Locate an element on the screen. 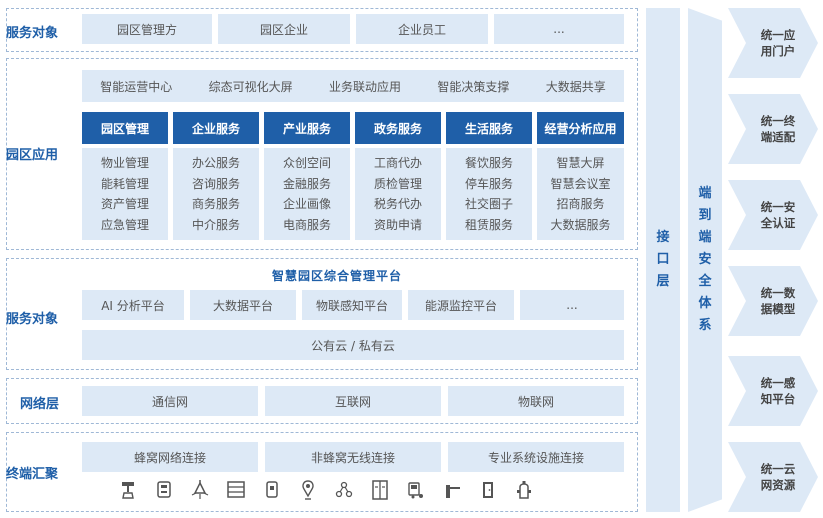  cloud-layer: 公有云 / 私有云 is located at coordinates (353, 345).